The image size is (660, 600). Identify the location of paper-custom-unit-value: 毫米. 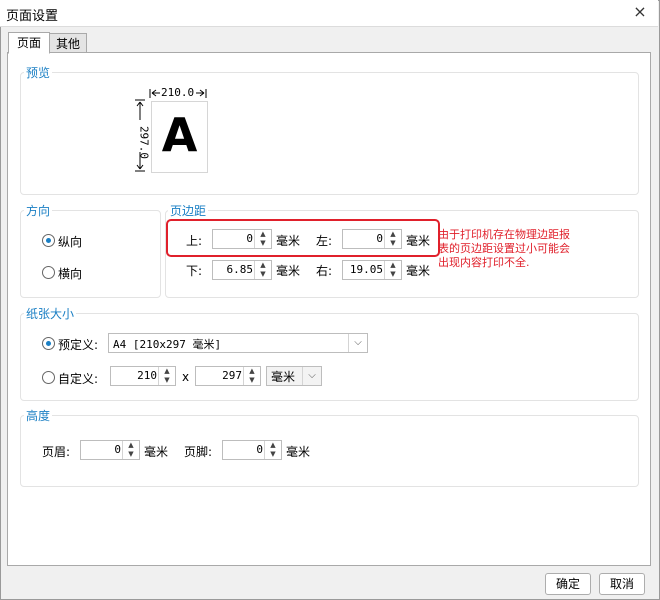
(283, 377).